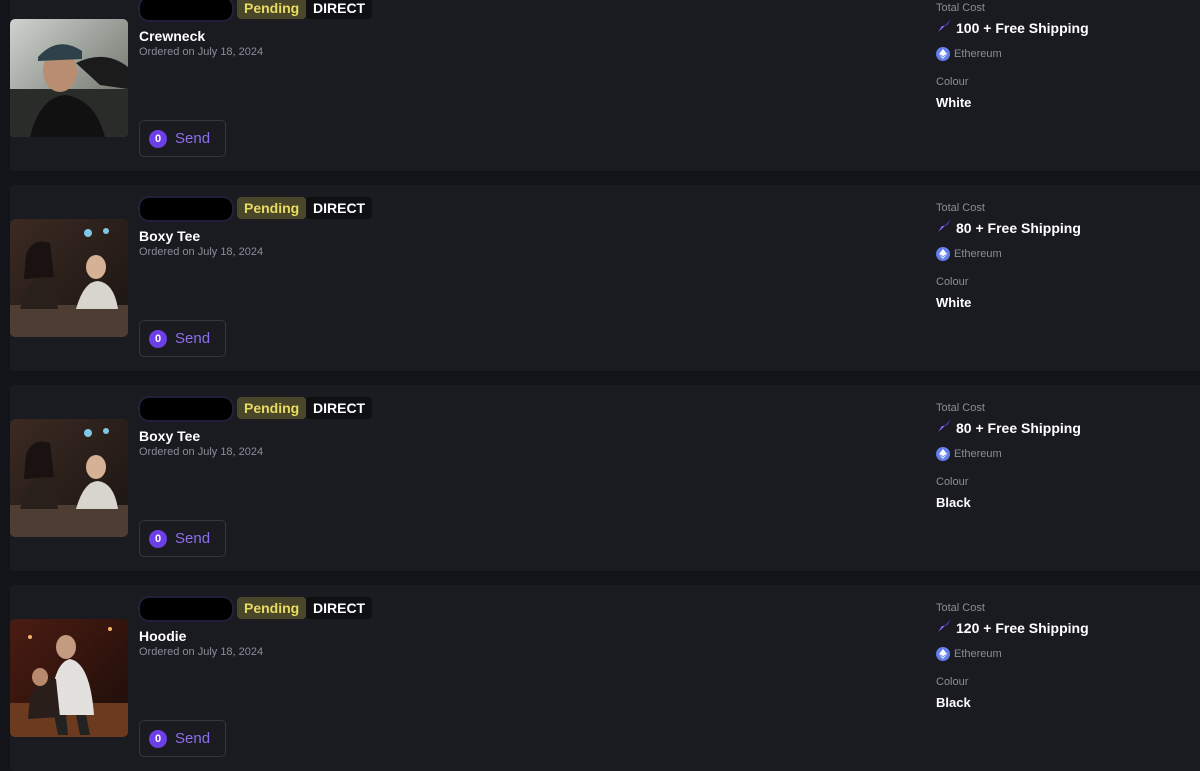 The height and width of the screenshot is (771, 1200). What do you see at coordinates (1022, 28) in the screenshot?
I see `total-cost-value: 100 + Free Shipping` at bounding box center [1022, 28].